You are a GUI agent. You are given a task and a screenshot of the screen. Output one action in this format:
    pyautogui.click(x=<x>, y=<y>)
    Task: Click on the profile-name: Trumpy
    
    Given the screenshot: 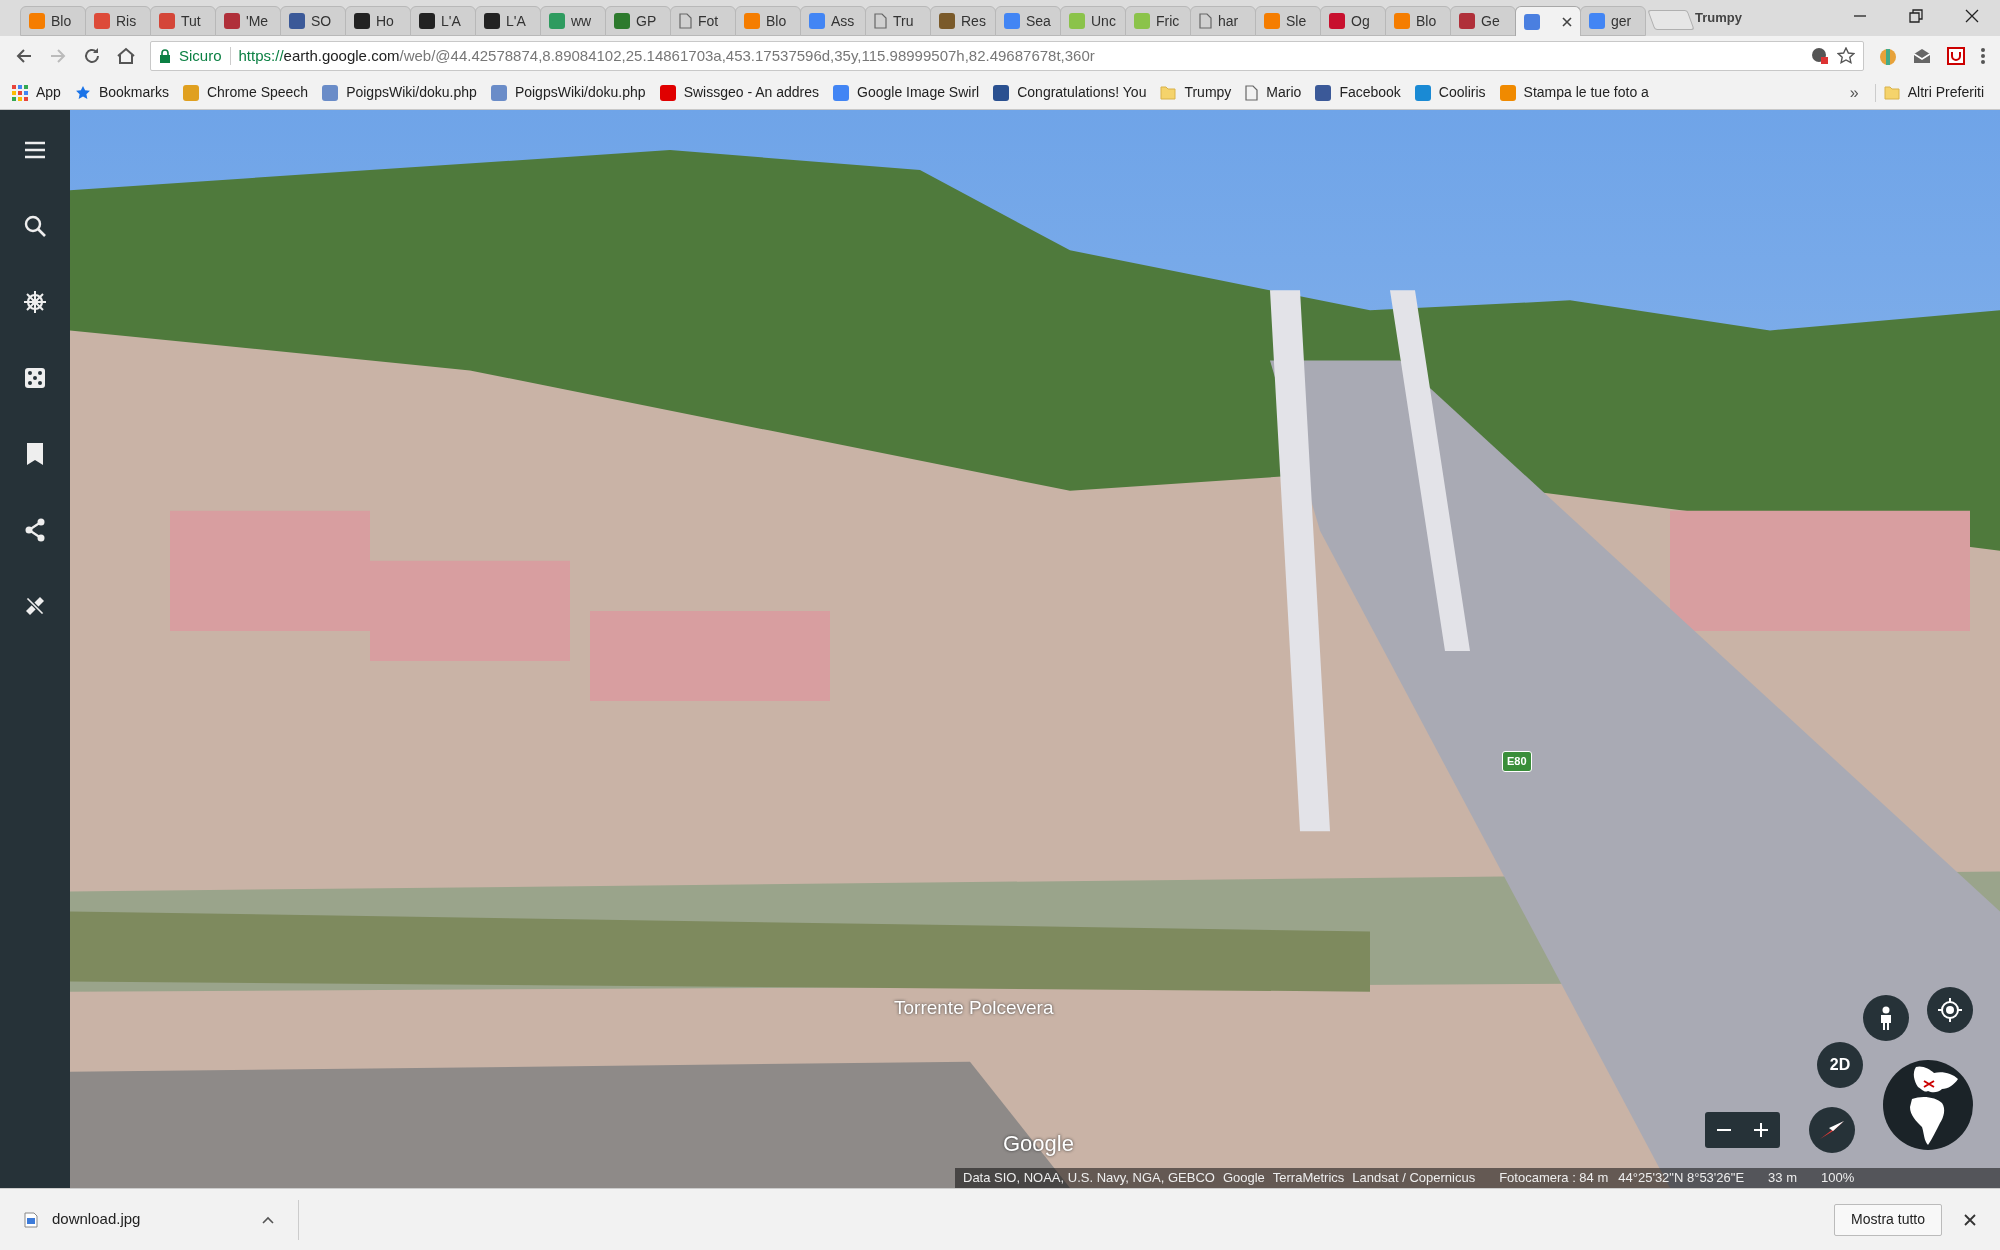 What is the action you would take?
    pyautogui.click(x=1718, y=18)
    